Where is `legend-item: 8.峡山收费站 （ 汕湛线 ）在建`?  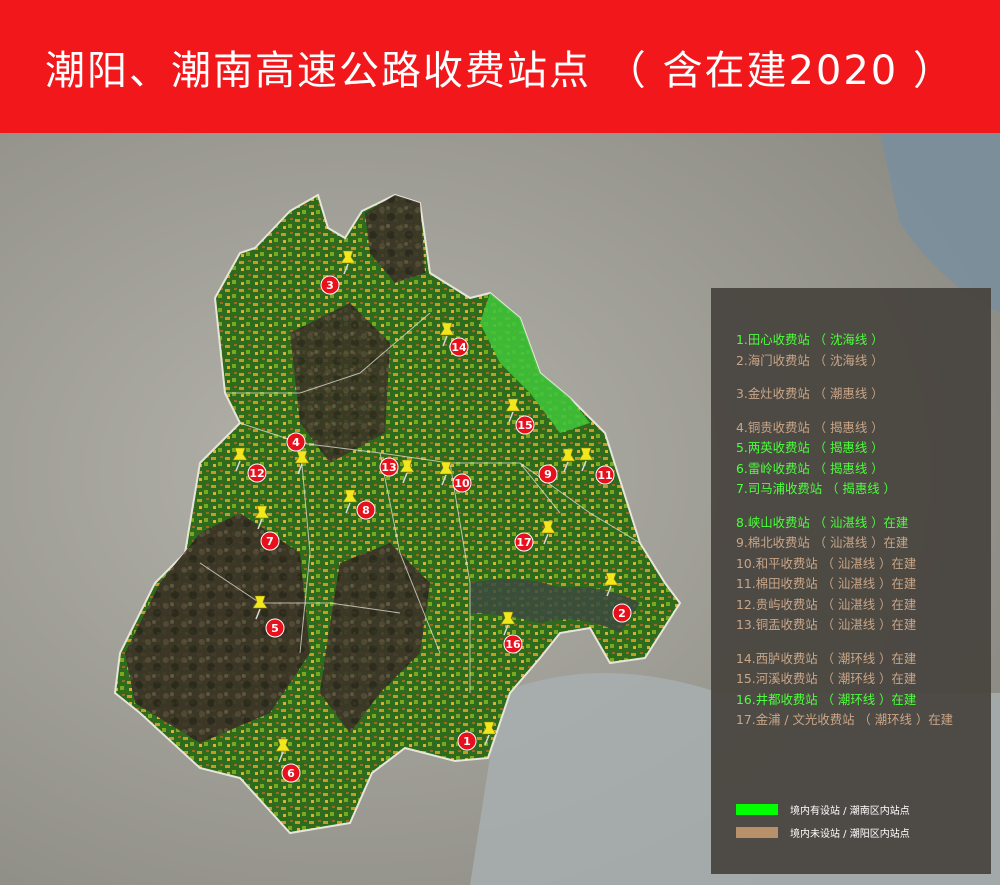 legend-item: 8.峡山收费站 （ 汕湛线 ）在建 is located at coordinates (822, 522).